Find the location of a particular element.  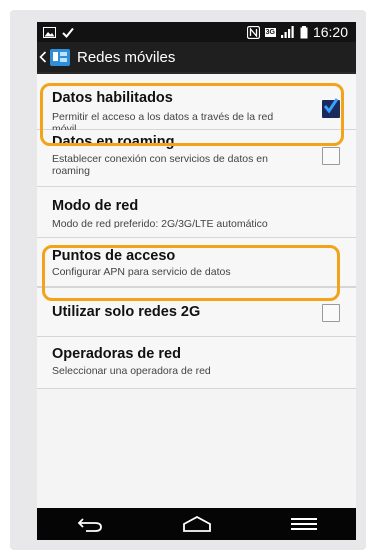

signal-strength-icon is located at coordinates (287, 32).